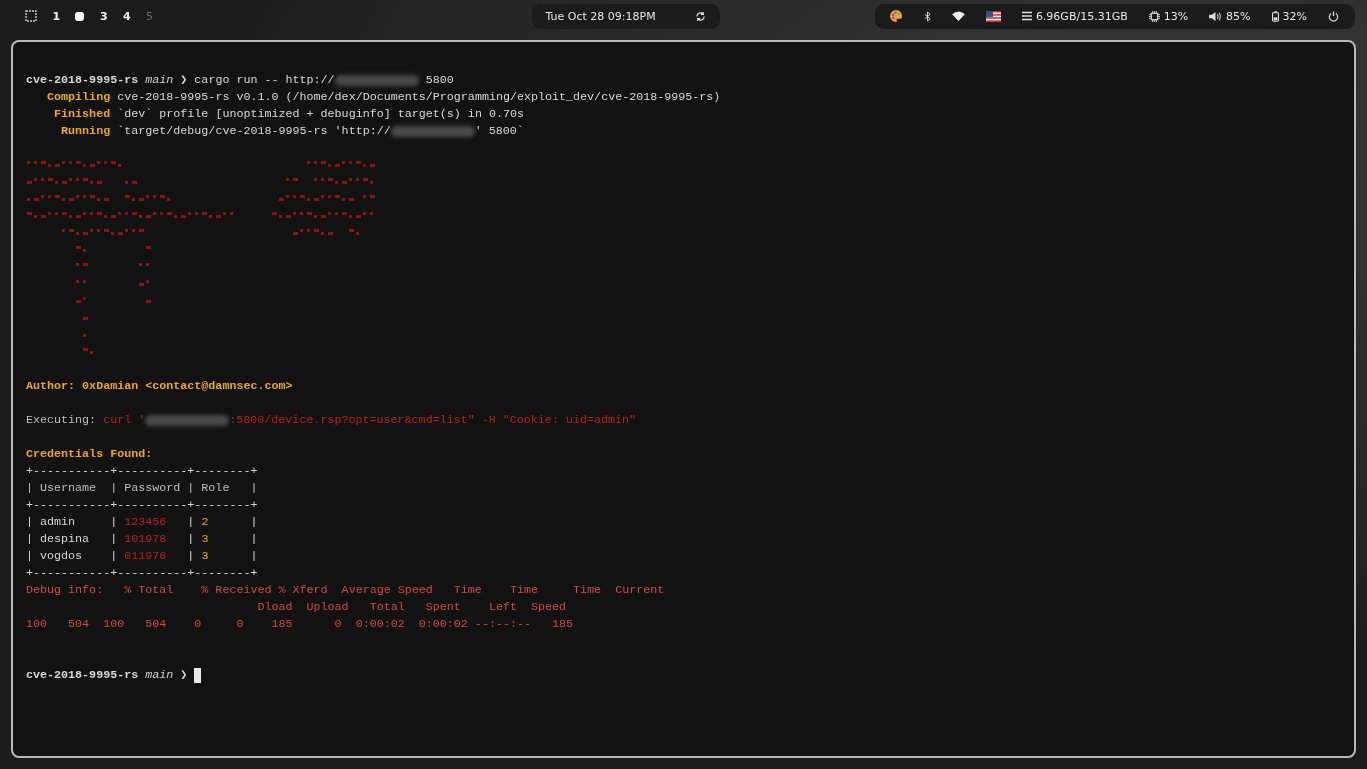 The image size is (1367, 769). I want to click on workspace-number: 4, so click(126, 16).